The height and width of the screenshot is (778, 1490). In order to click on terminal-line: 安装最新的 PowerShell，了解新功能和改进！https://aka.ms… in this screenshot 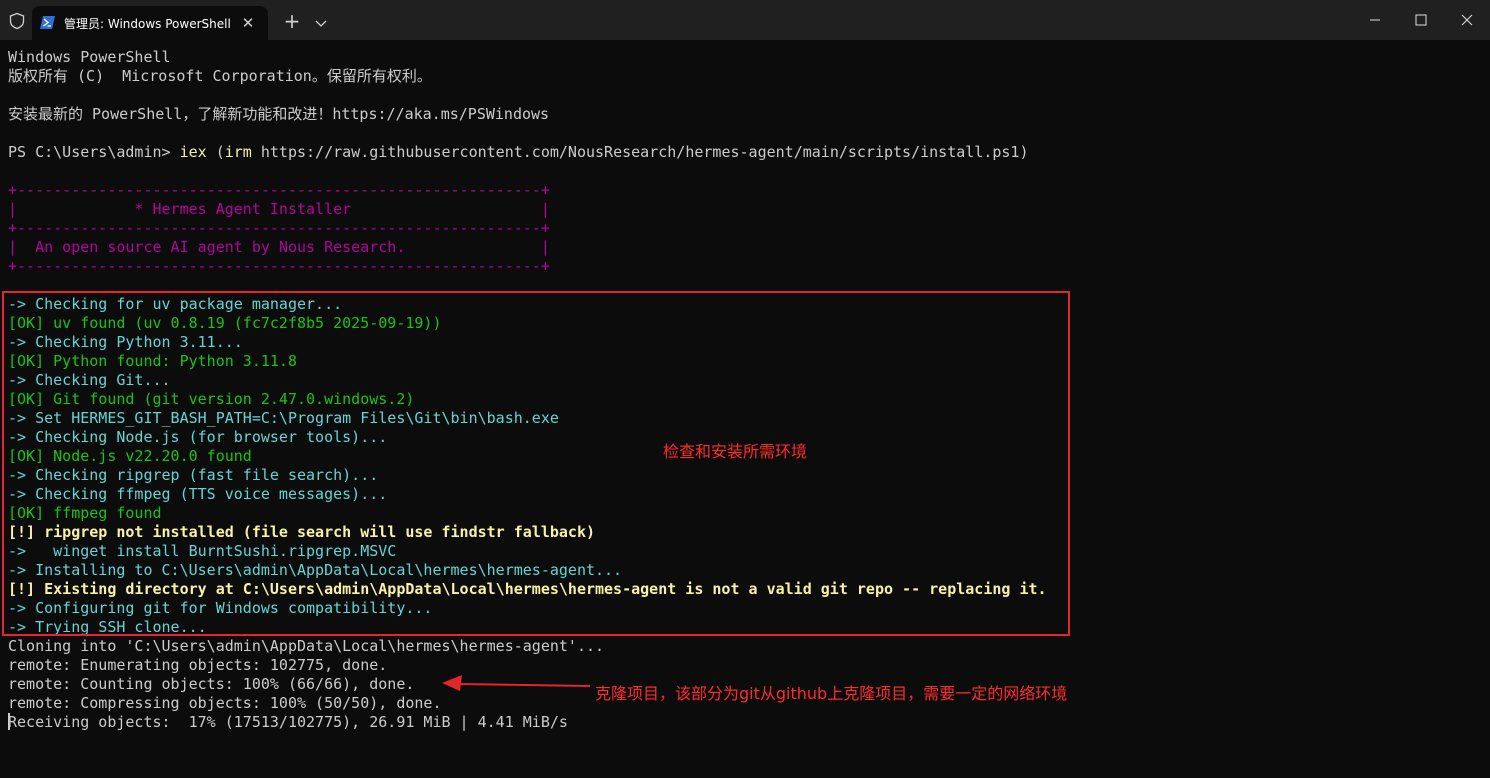, I will do `click(279, 114)`.